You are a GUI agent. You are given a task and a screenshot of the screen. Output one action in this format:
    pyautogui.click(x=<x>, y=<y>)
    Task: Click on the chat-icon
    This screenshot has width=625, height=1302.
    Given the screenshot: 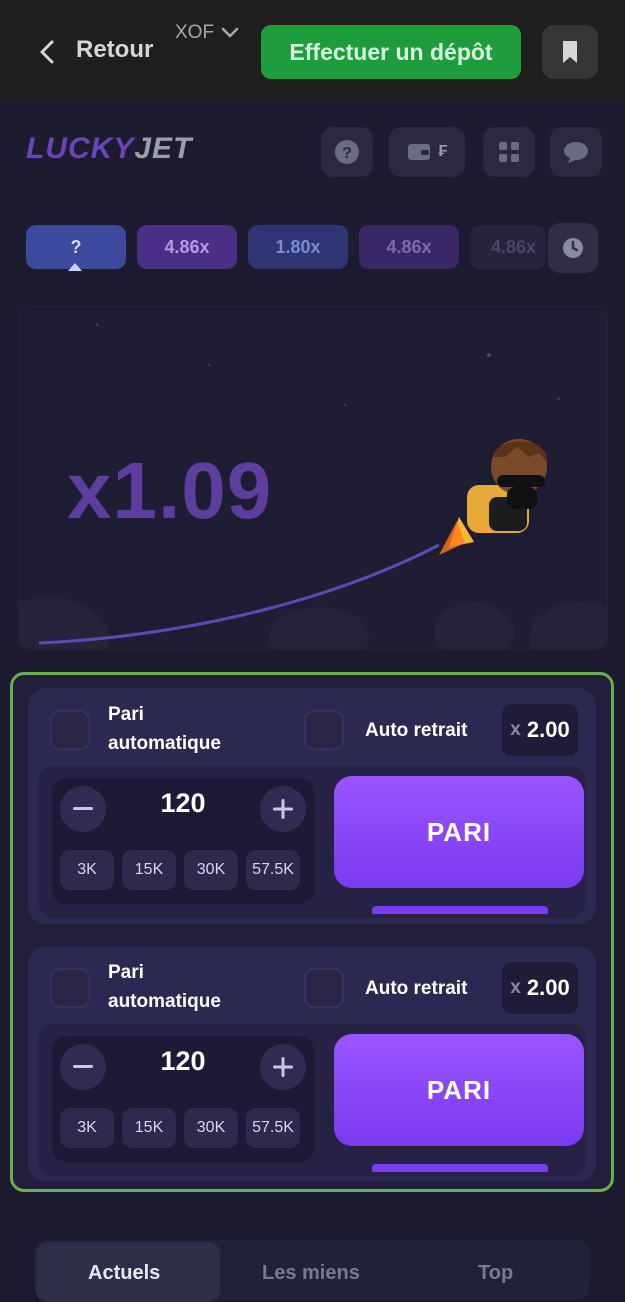 What is the action you would take?
    pyautogui.click(x=576, y=152)
    